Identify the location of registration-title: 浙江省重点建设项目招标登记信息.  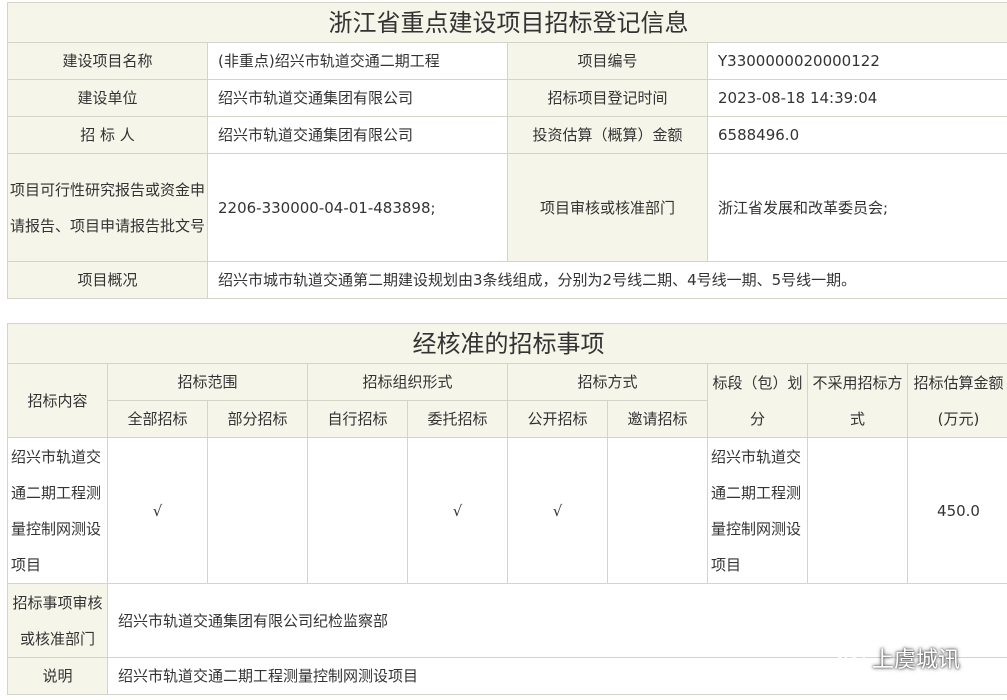
(507, 22).